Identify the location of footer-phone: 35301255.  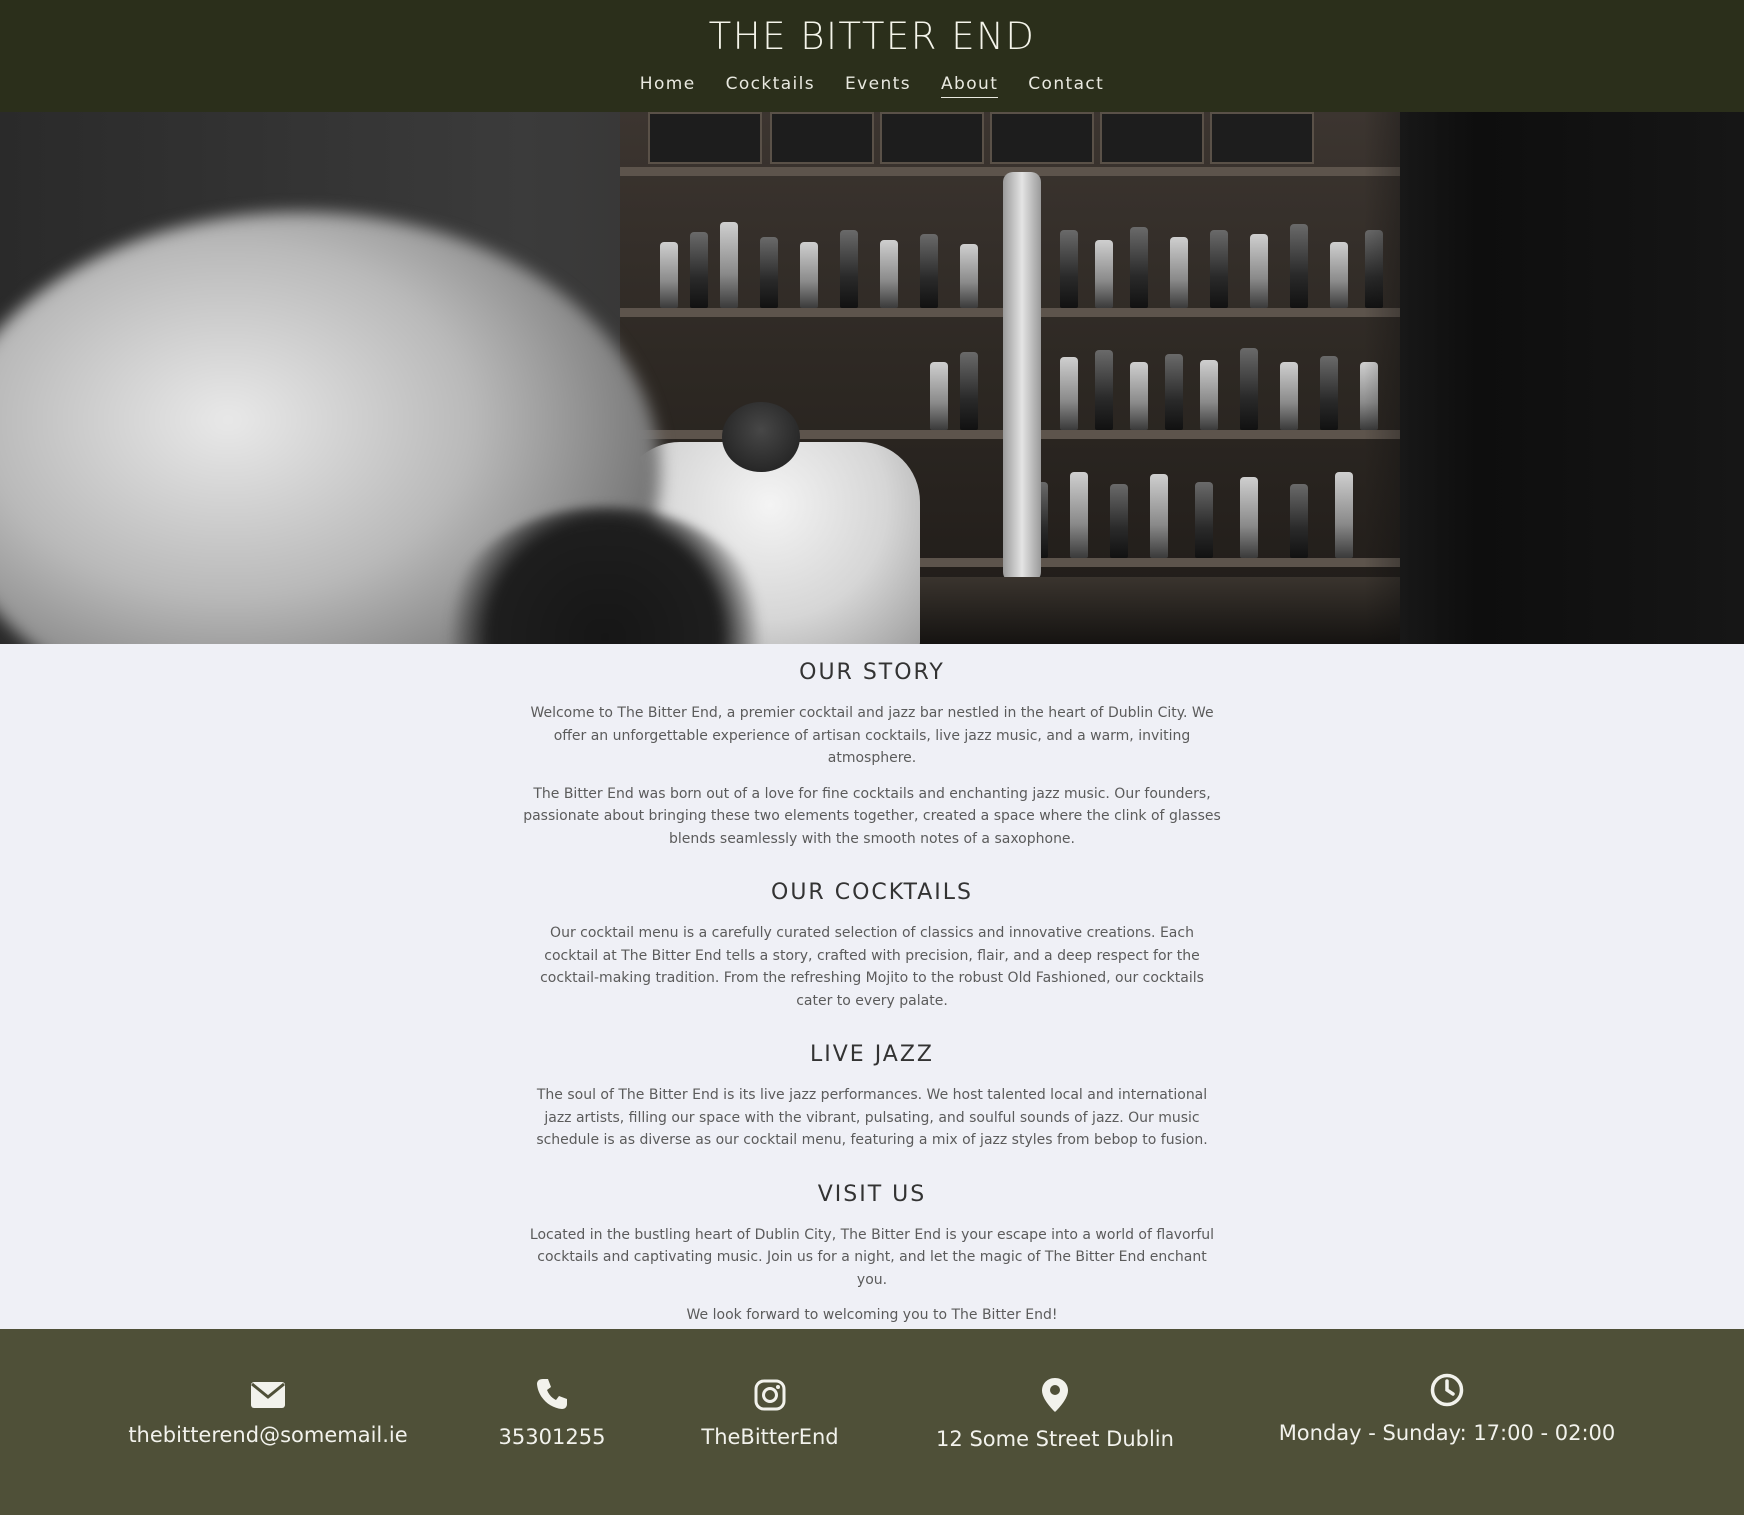
(552, 1413).